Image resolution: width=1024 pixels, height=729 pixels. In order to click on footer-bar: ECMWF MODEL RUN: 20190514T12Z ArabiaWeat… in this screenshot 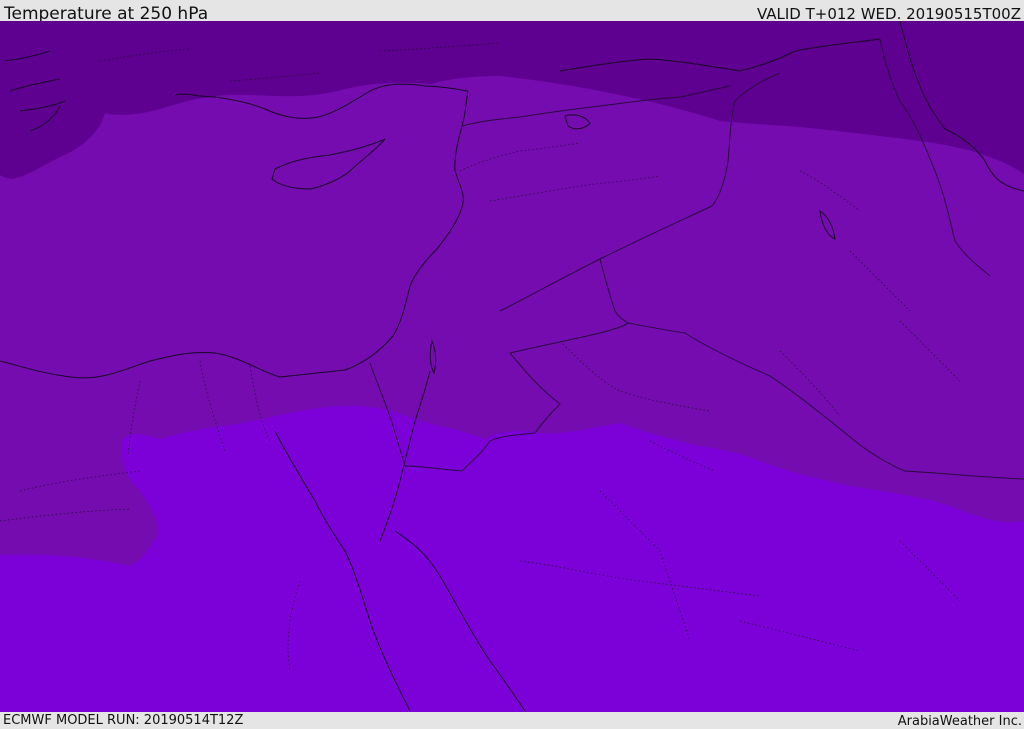, I will do `click(512, 720)`.